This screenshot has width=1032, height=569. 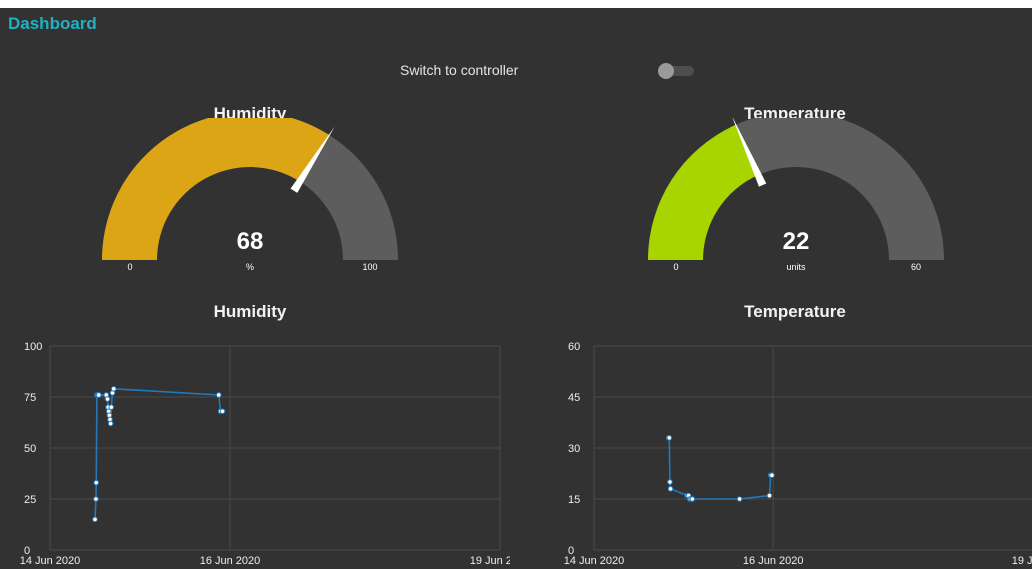 I want to click on temperature-gauge-max: 60, so click(x=915, y=267).